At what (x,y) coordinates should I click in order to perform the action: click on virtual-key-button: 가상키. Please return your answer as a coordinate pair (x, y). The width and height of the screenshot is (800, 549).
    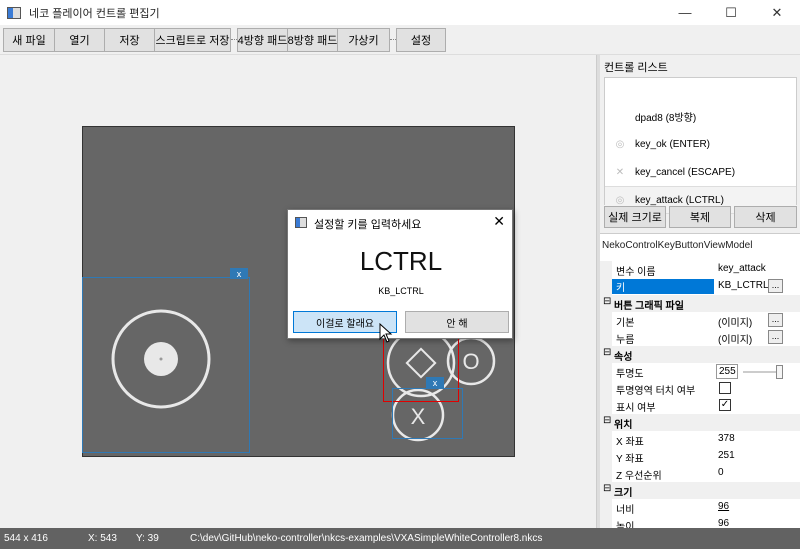
    Looking at the image, I should click on (363, 40).